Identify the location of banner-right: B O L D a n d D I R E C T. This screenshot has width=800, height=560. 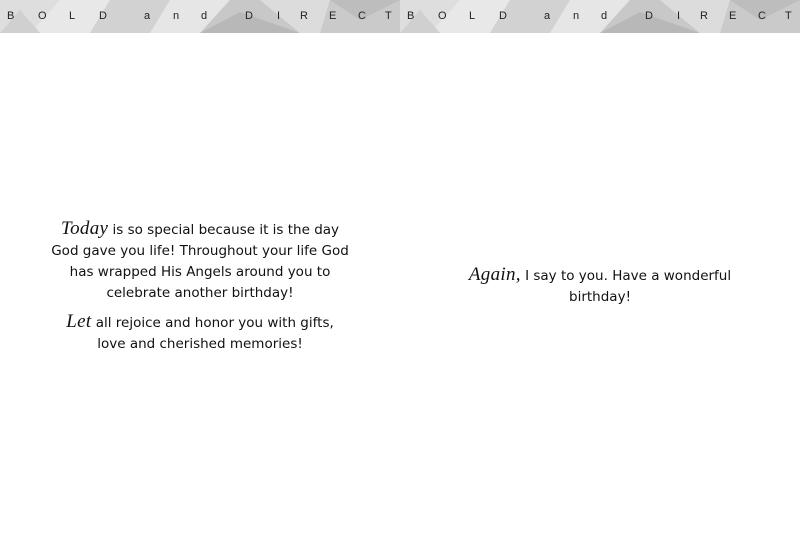
(600, 16).